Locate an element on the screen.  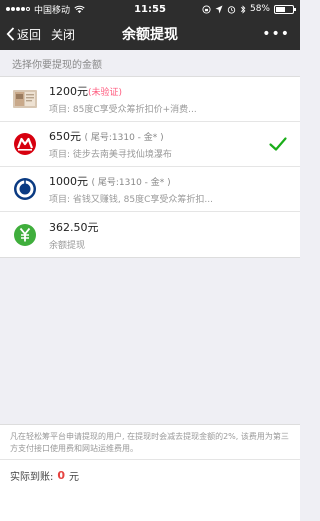
option-project: 余额提现 is located at coordinates (67, 245).